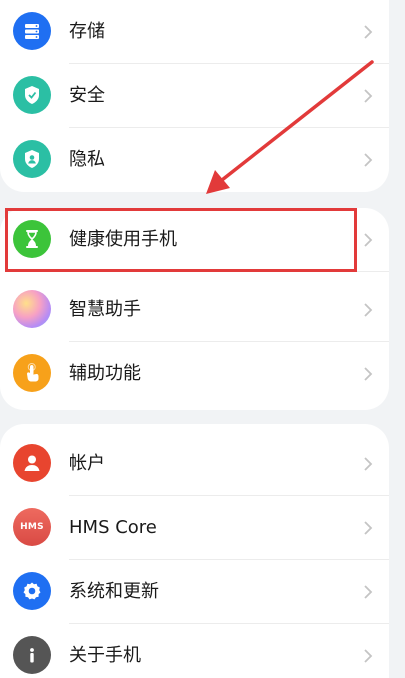 The width and height of the screenshot is (405, 678). What do you see at coordinates (194, 32) in the screenshot?
I see `settings-item-storage: 存储` at bounding box center [194, 32].